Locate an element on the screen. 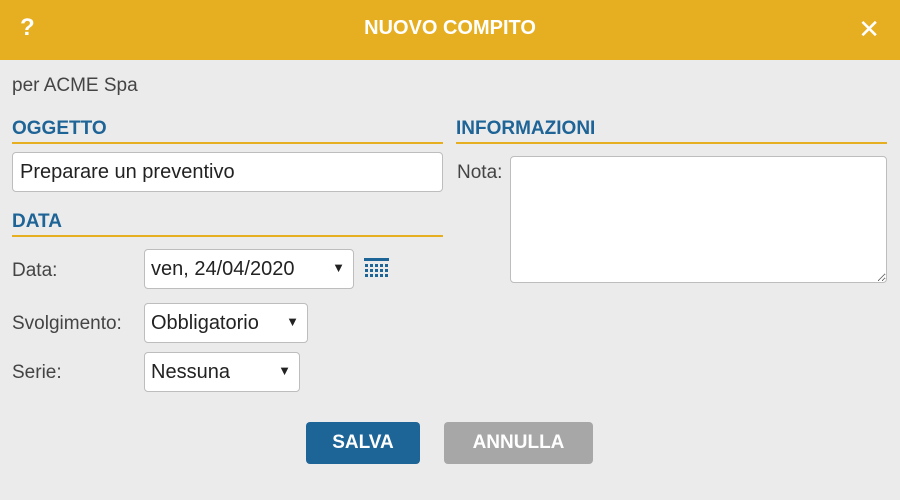  close-icon: ✕ is located at coordinates (869, 29).